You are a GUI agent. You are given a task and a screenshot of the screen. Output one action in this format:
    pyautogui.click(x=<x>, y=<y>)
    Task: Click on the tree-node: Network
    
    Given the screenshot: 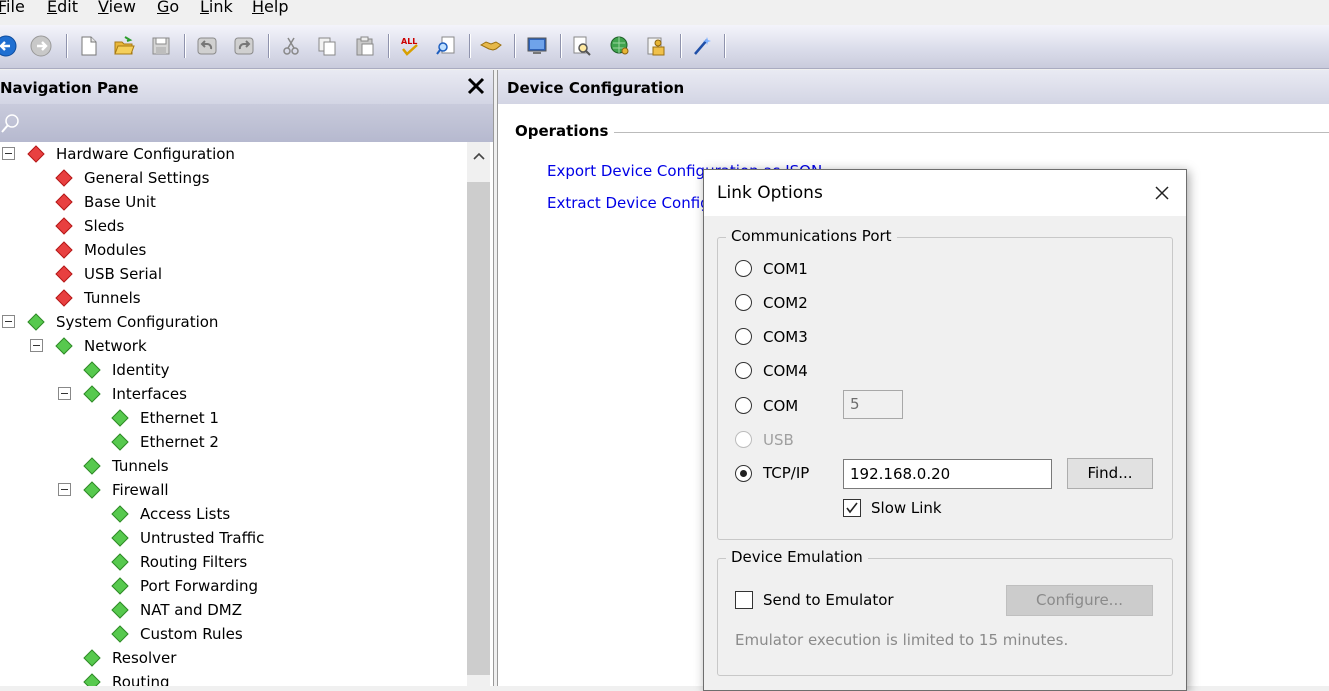 What is the action you would take?
    pyautogui.click(x=233, y=346)
    